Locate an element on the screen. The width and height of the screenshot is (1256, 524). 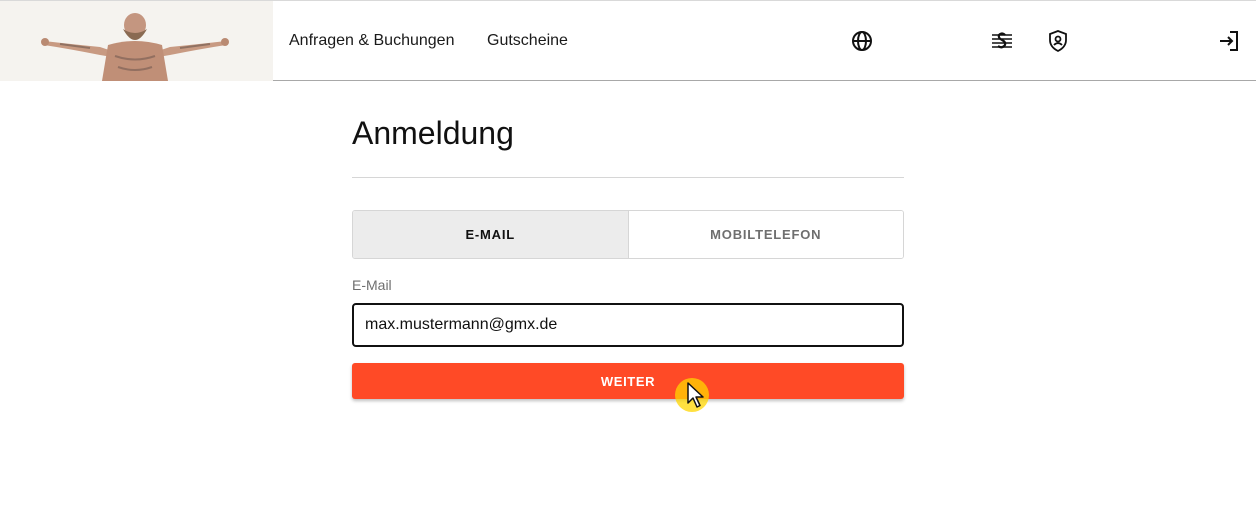
brand-logo-image is located at coordinates (136, 41).